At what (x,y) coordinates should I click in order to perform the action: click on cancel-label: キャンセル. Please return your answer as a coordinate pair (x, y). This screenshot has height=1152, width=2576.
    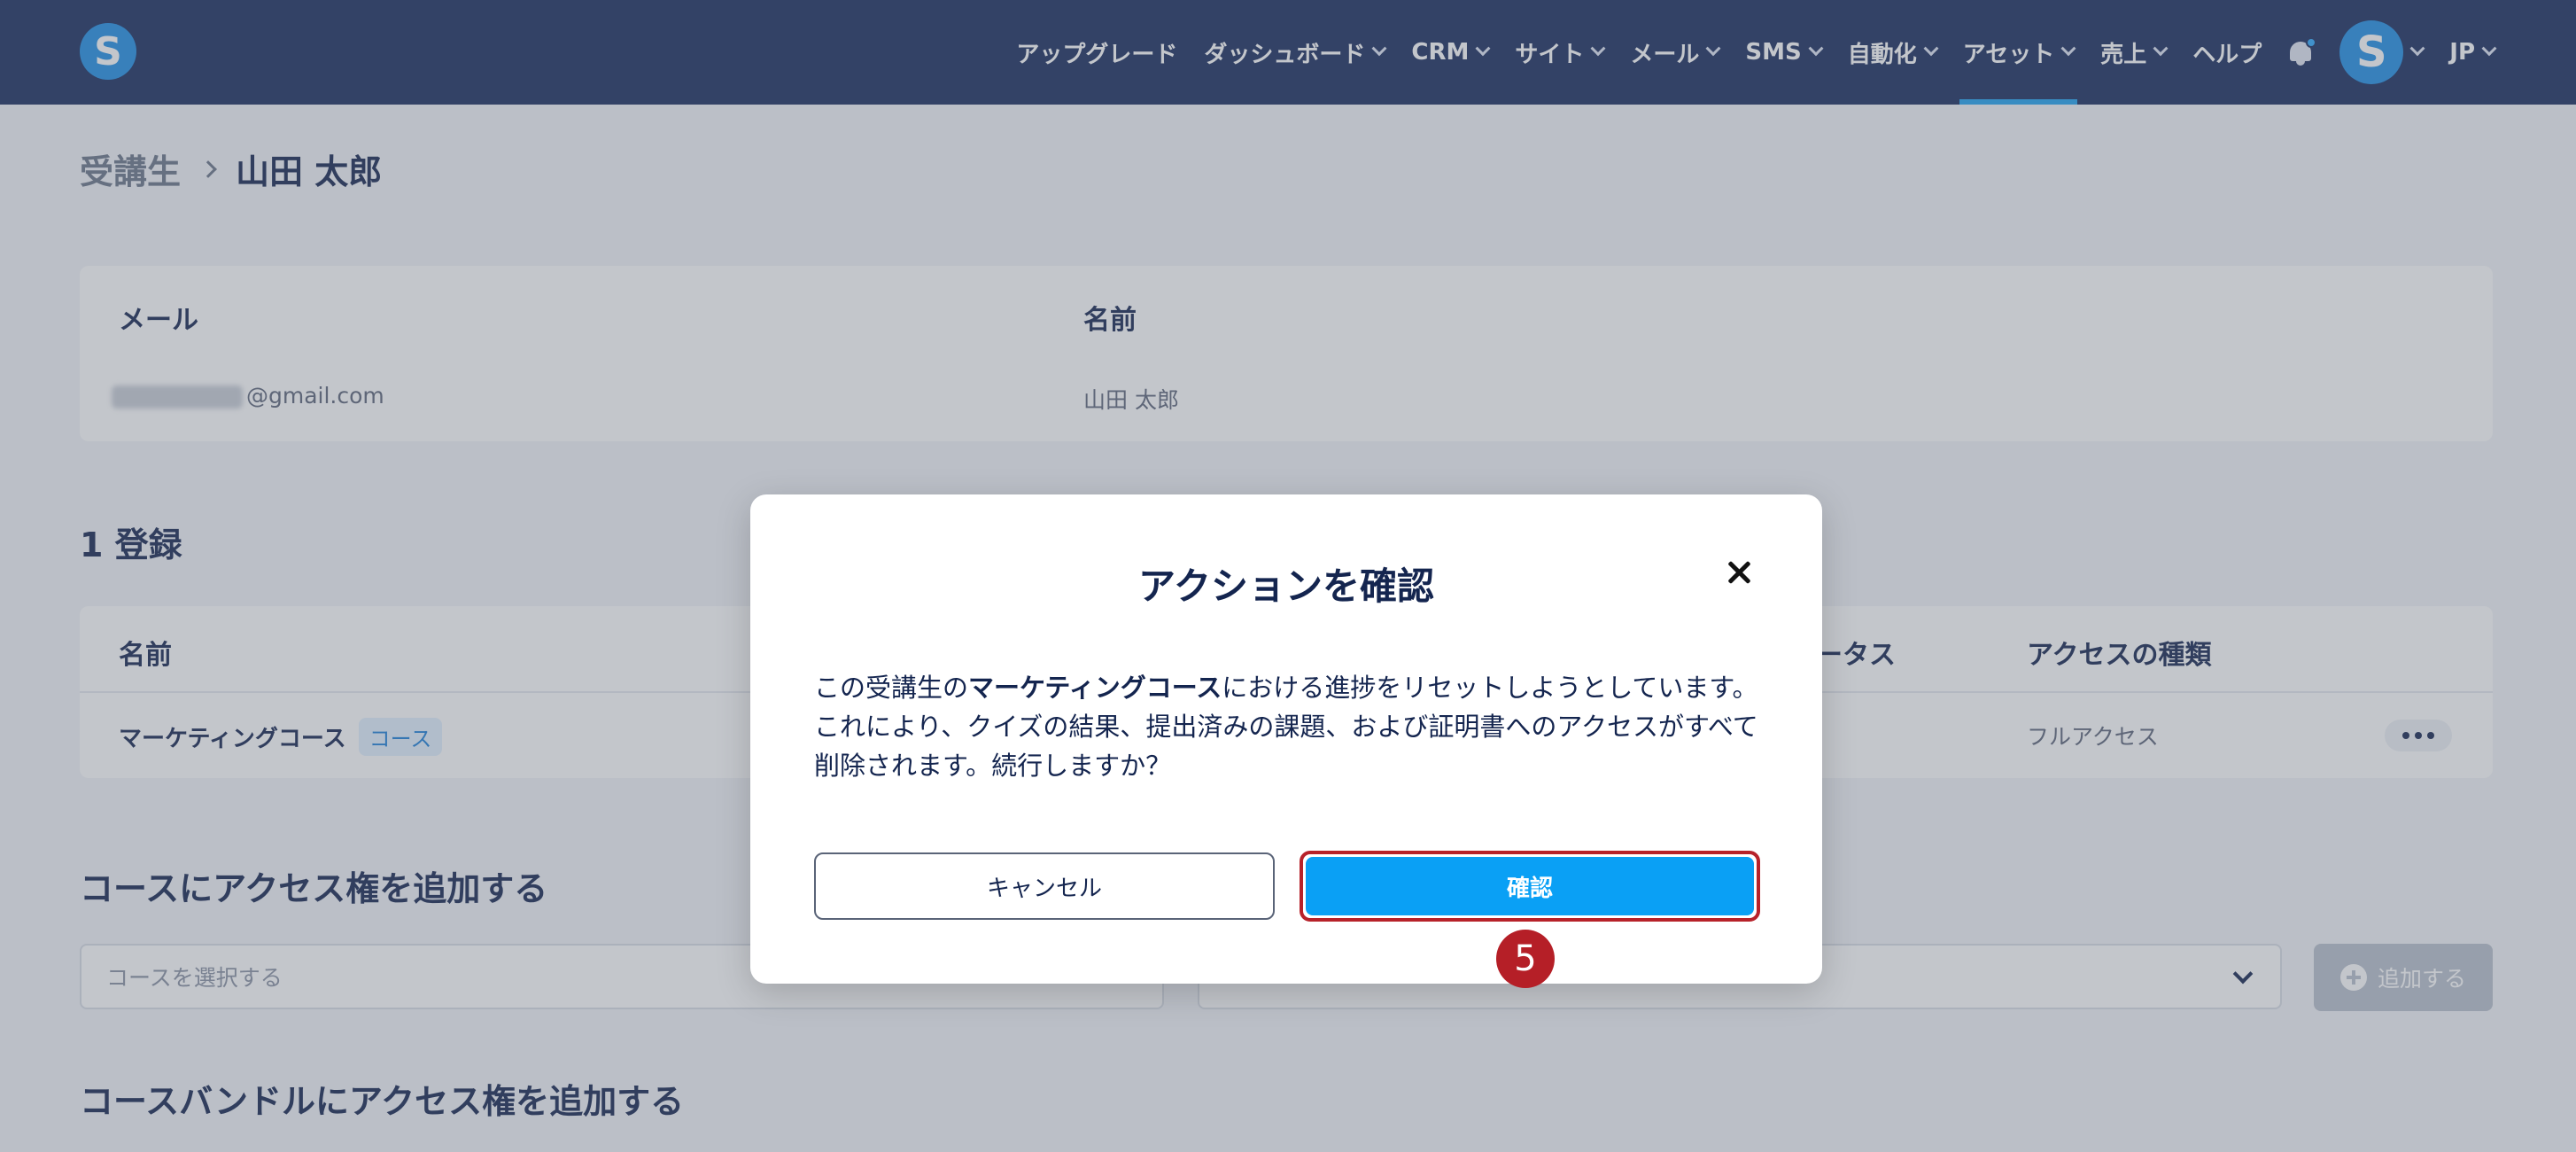
    Looking at the image, I should click on (1044, 889).